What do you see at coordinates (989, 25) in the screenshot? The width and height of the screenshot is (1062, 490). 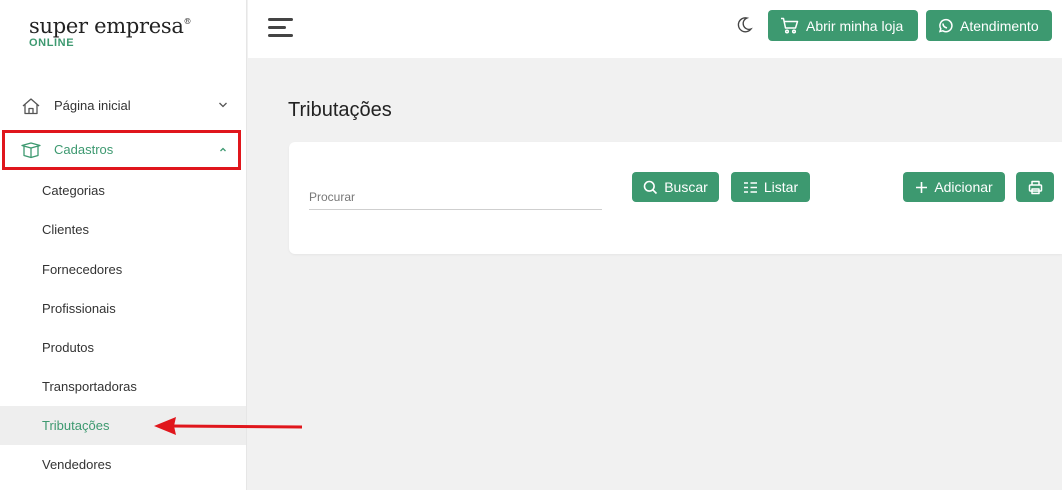 I see `support-button: Atendimento` at bounding box center [989, 25].